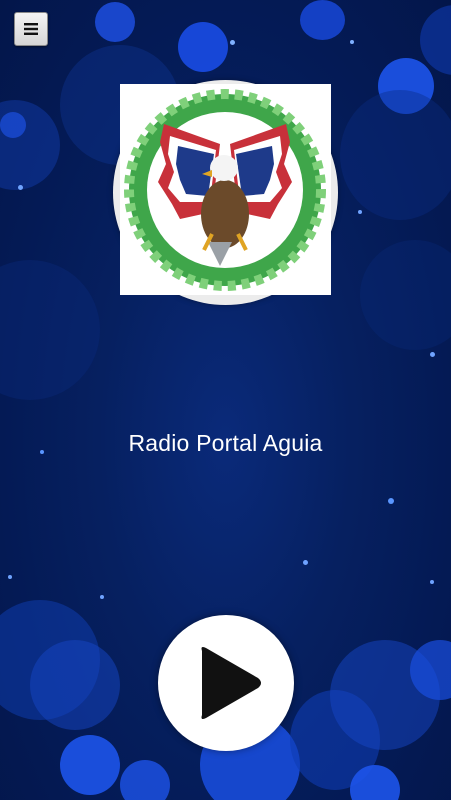  I want to click on eagle-flag-logo, so click(225, 190).